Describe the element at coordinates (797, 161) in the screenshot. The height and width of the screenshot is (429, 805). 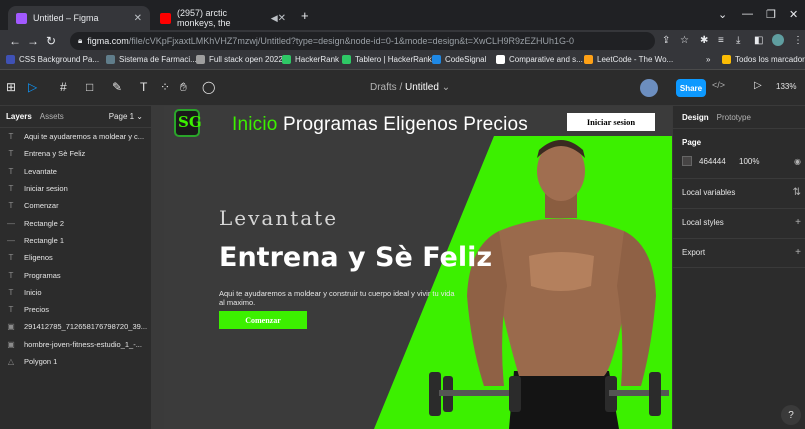
I see `visibility-icon: ◉` at that location.